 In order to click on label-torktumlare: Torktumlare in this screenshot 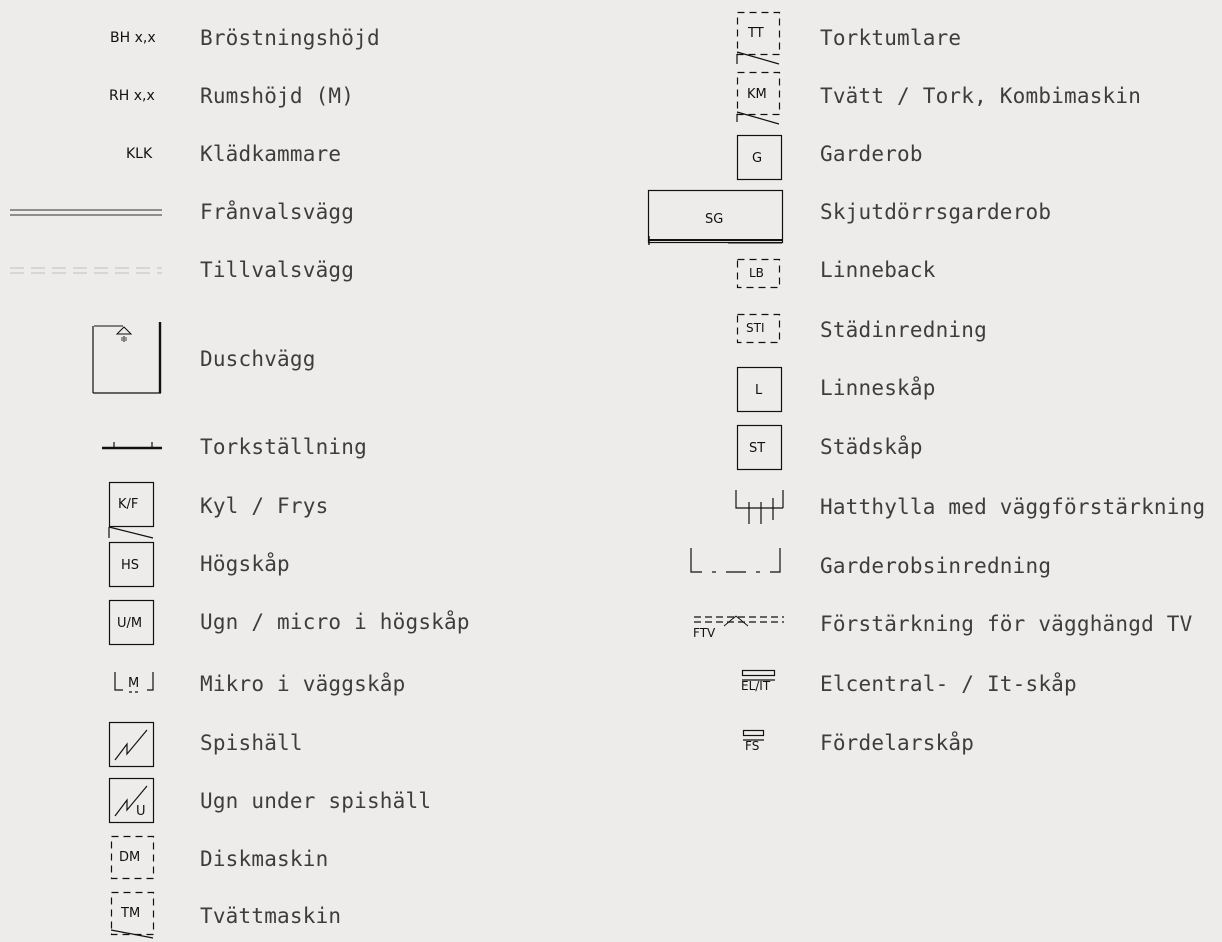, I will do `click(891, 38)`.